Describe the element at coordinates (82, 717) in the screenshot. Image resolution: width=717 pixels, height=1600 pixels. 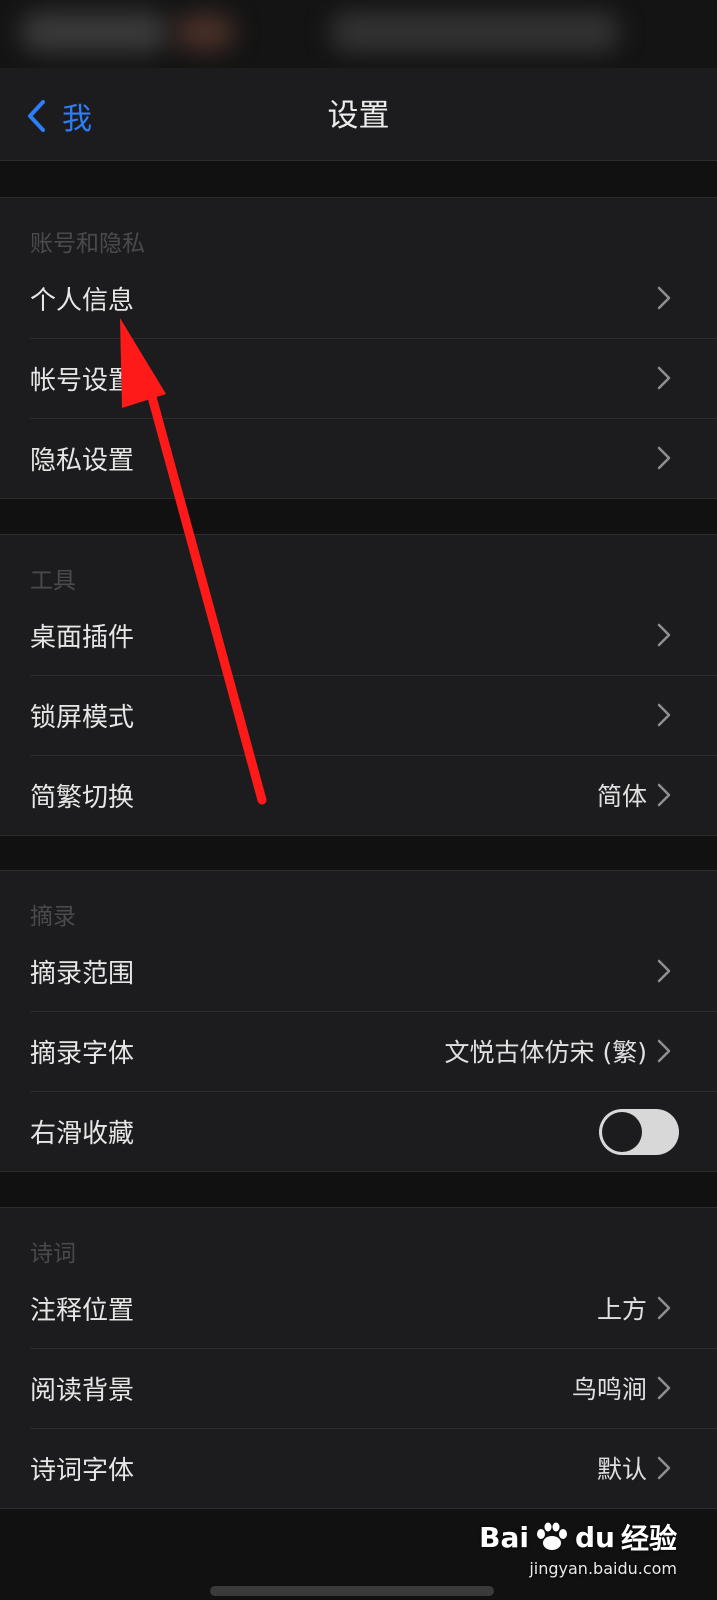
I see `row-label: 锁屏模式` at that location.